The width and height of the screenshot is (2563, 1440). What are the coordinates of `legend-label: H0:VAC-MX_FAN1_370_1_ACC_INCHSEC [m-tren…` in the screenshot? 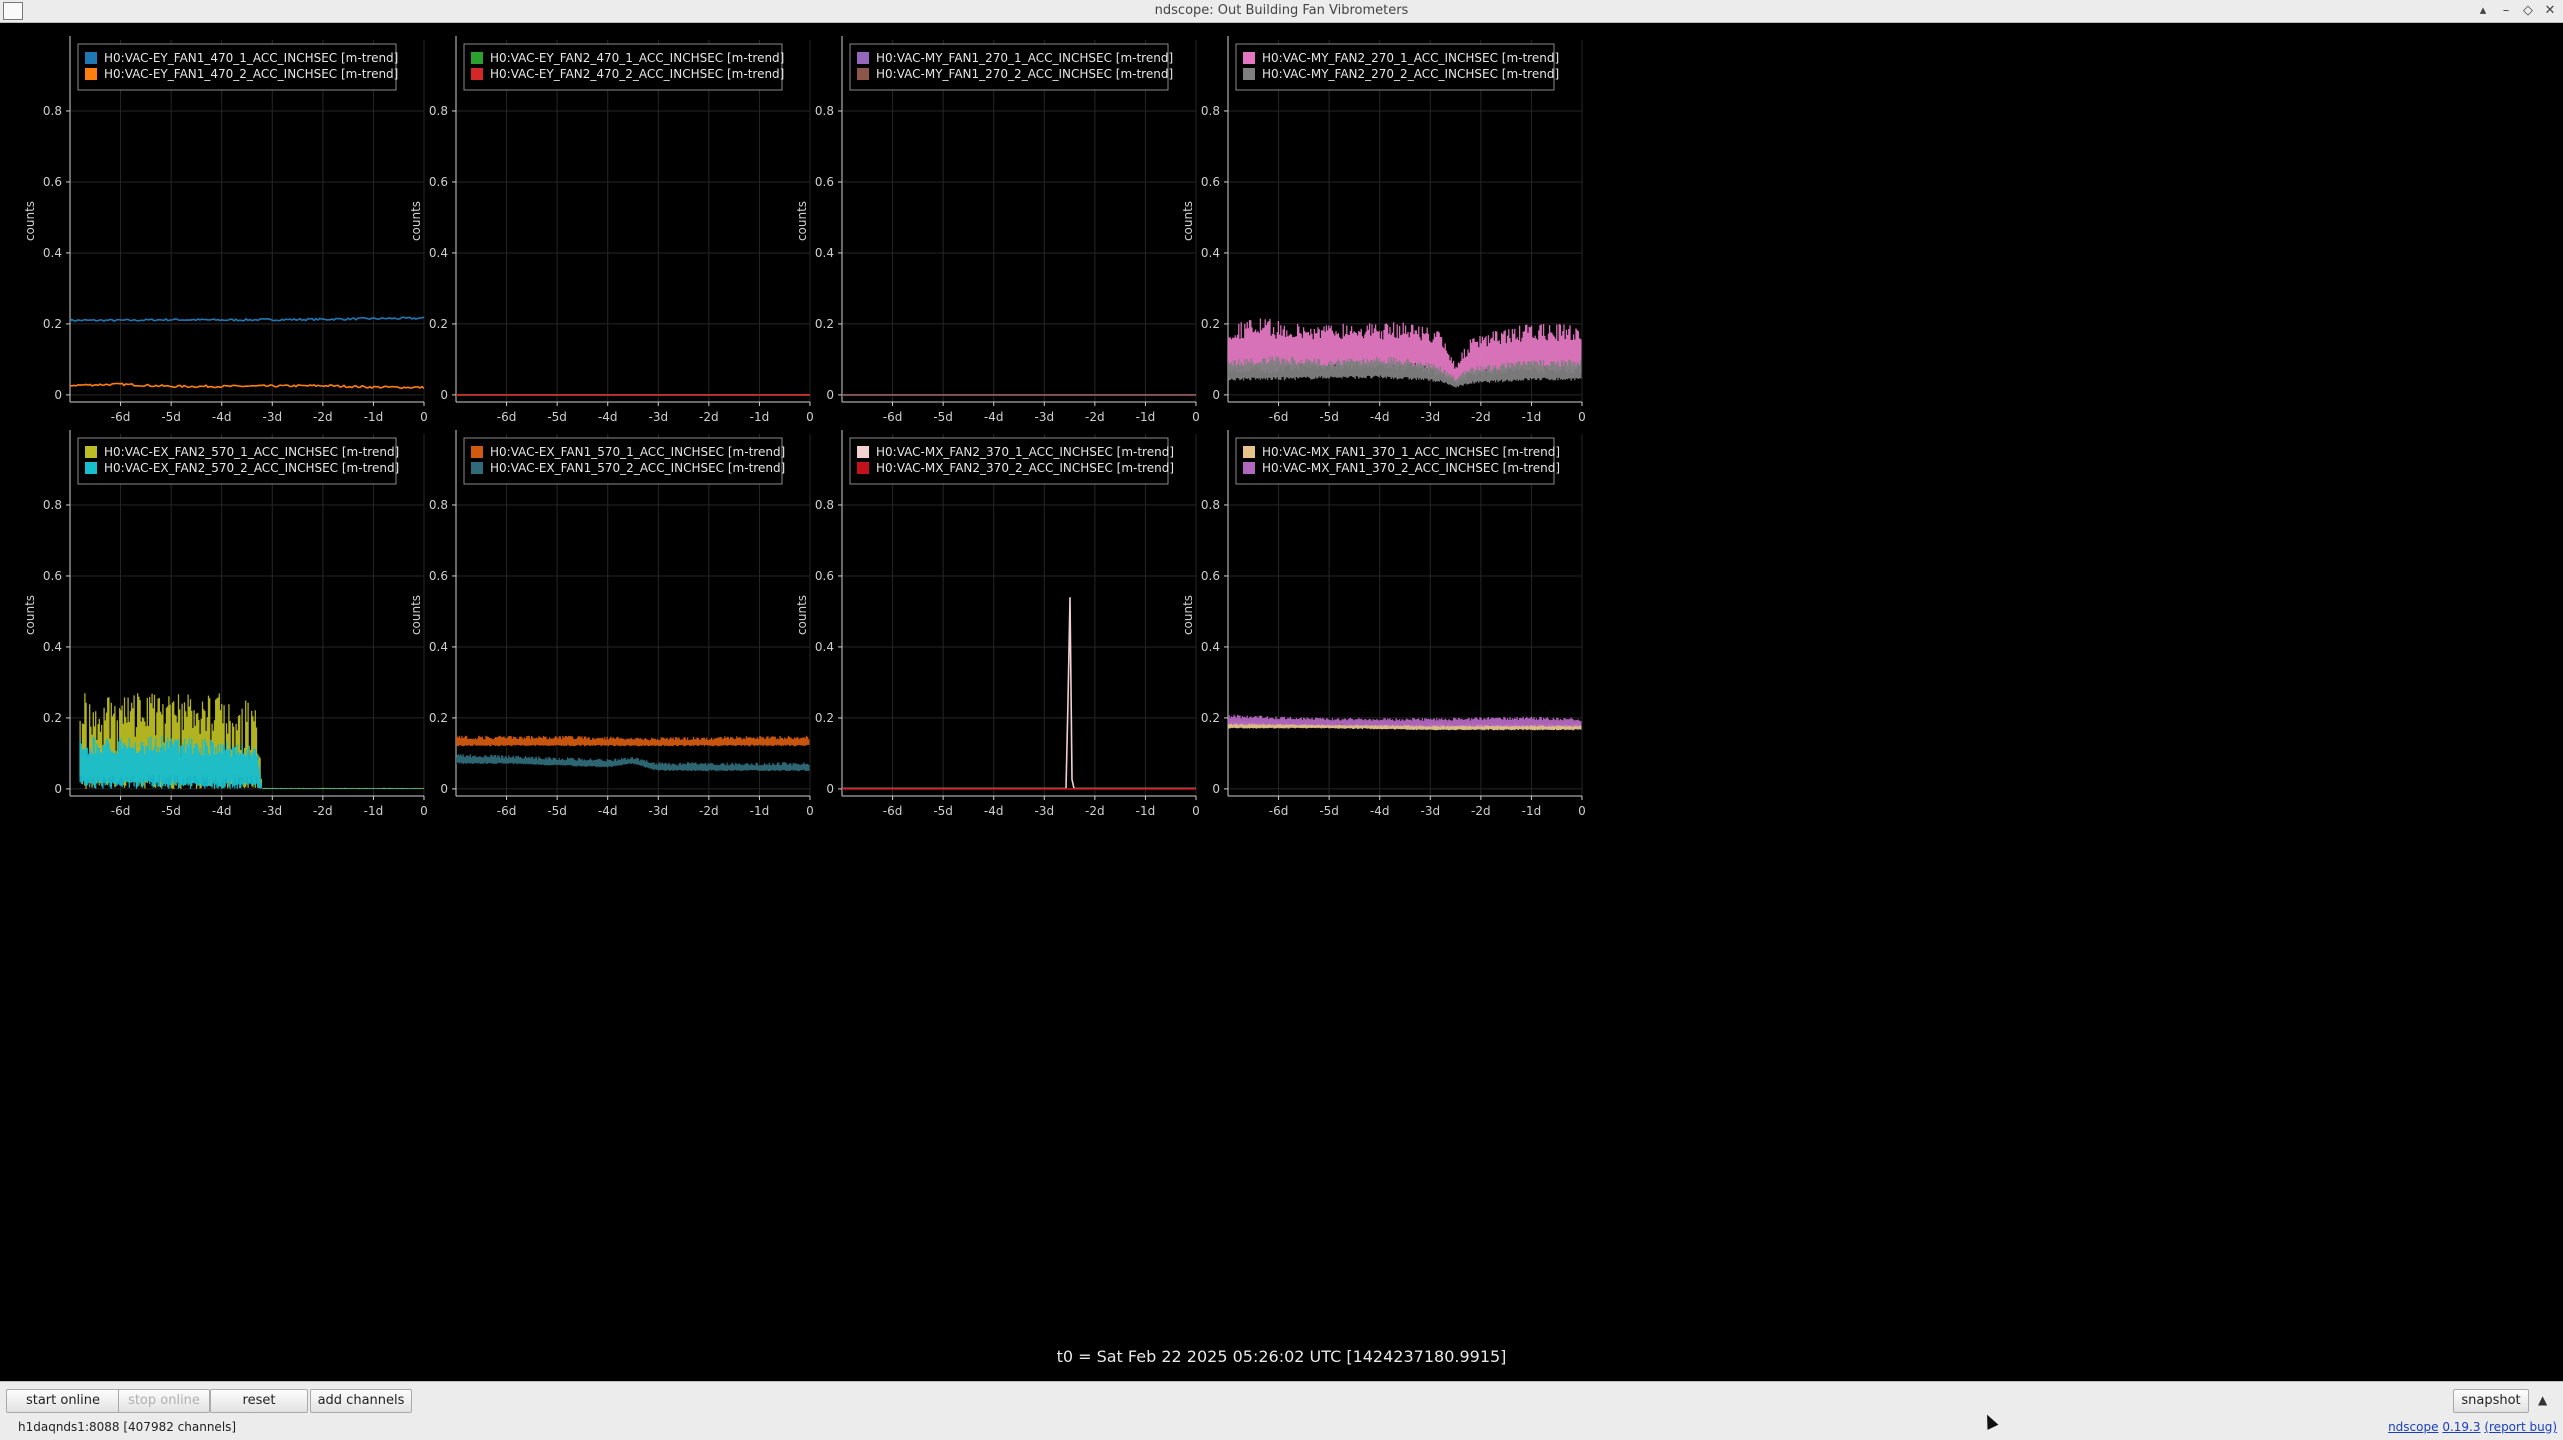 It's located at (1411, 452).